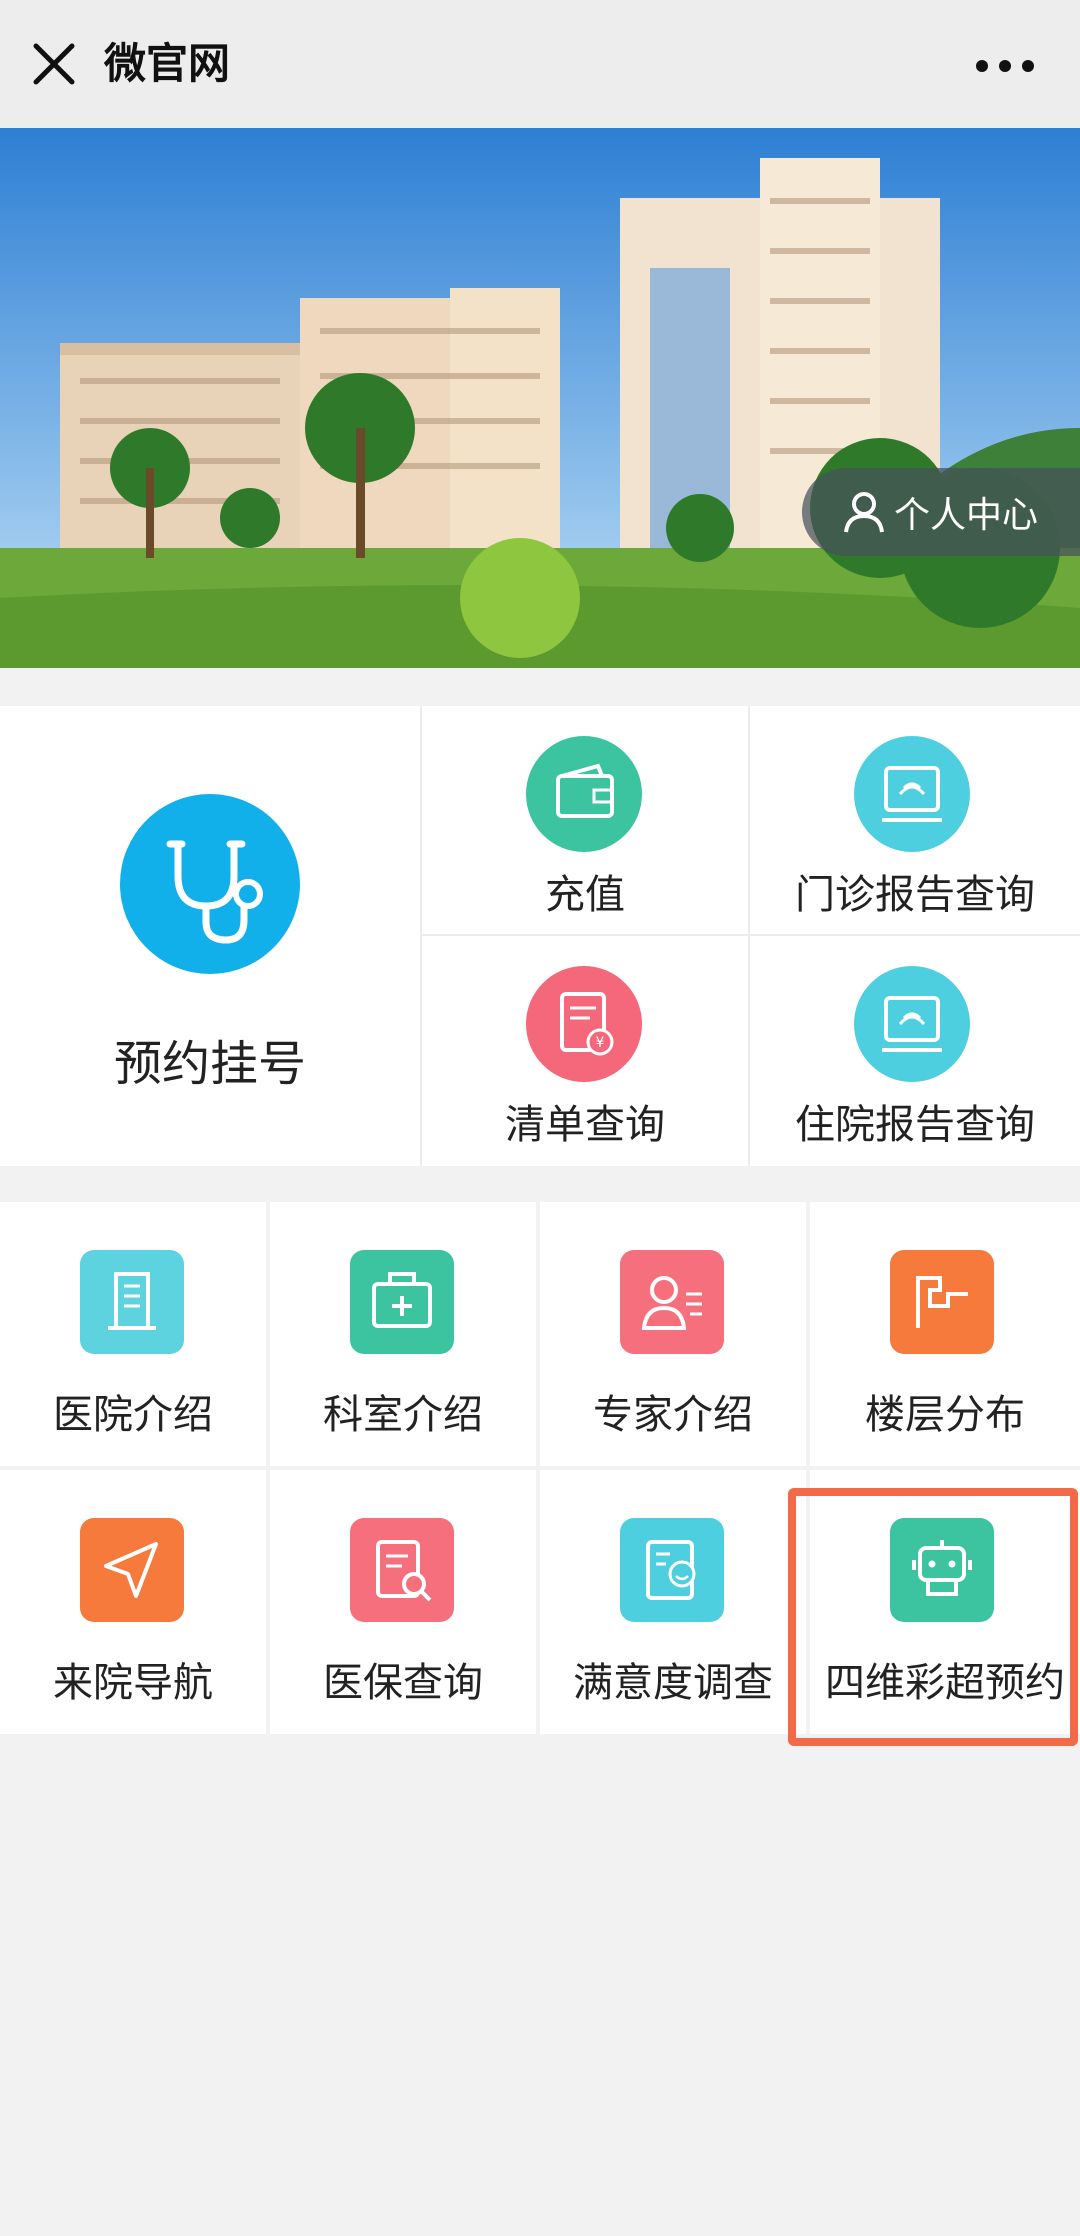 The height and width of the screenshot is (2236, 1080). Describe the element at coordinates (673, 1683) in the screenshot. I see `satisfaction-survey-label: 满意度调查` at that location.